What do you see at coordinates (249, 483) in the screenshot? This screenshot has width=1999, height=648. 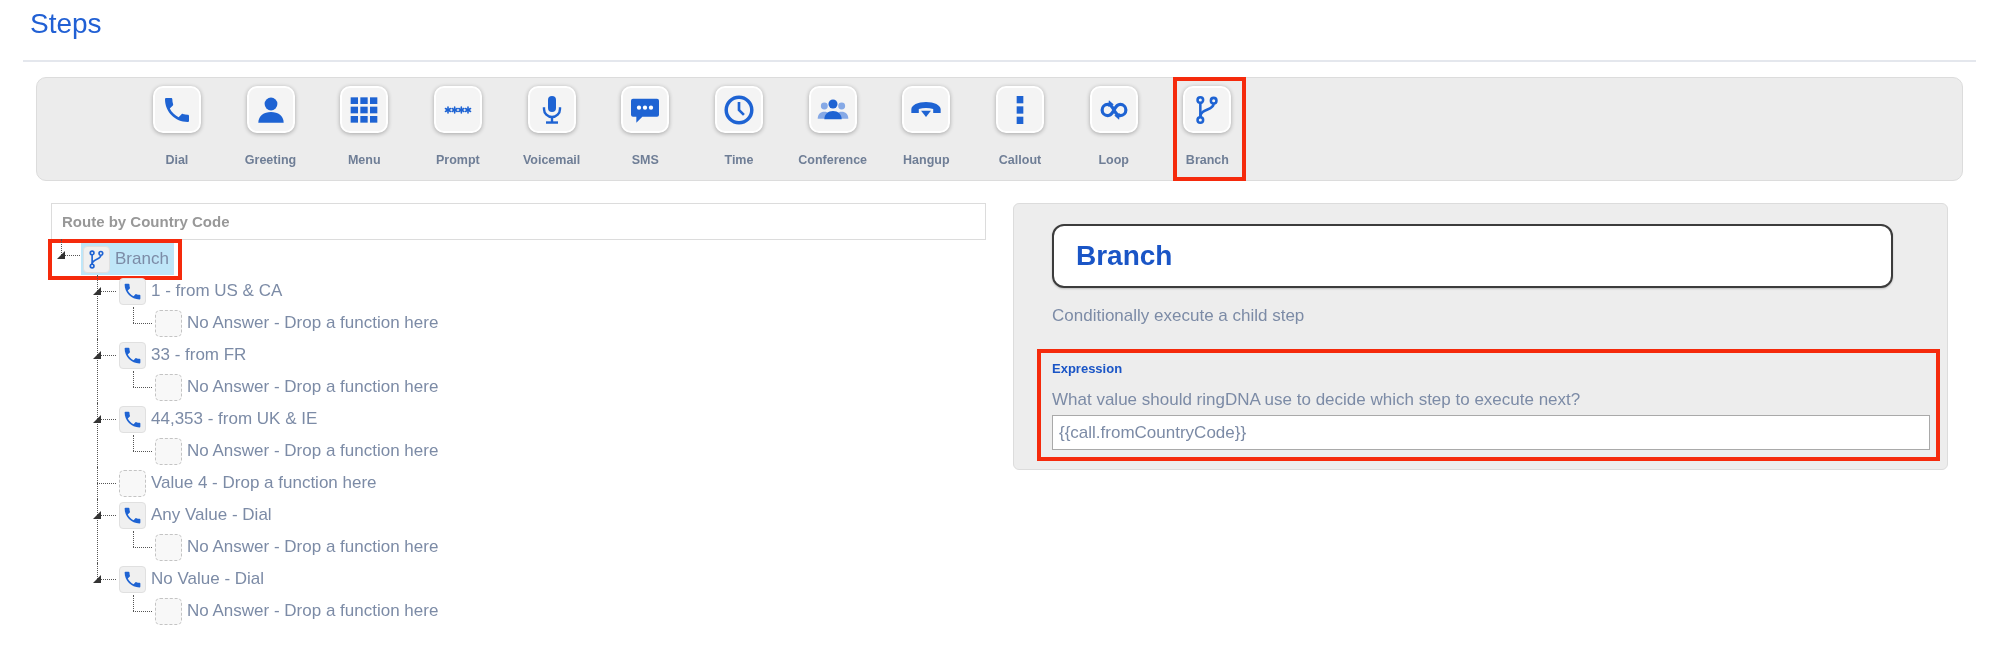 I see `tree-node: Value 4 - Drop a function here` at bounding box center [249, 483].